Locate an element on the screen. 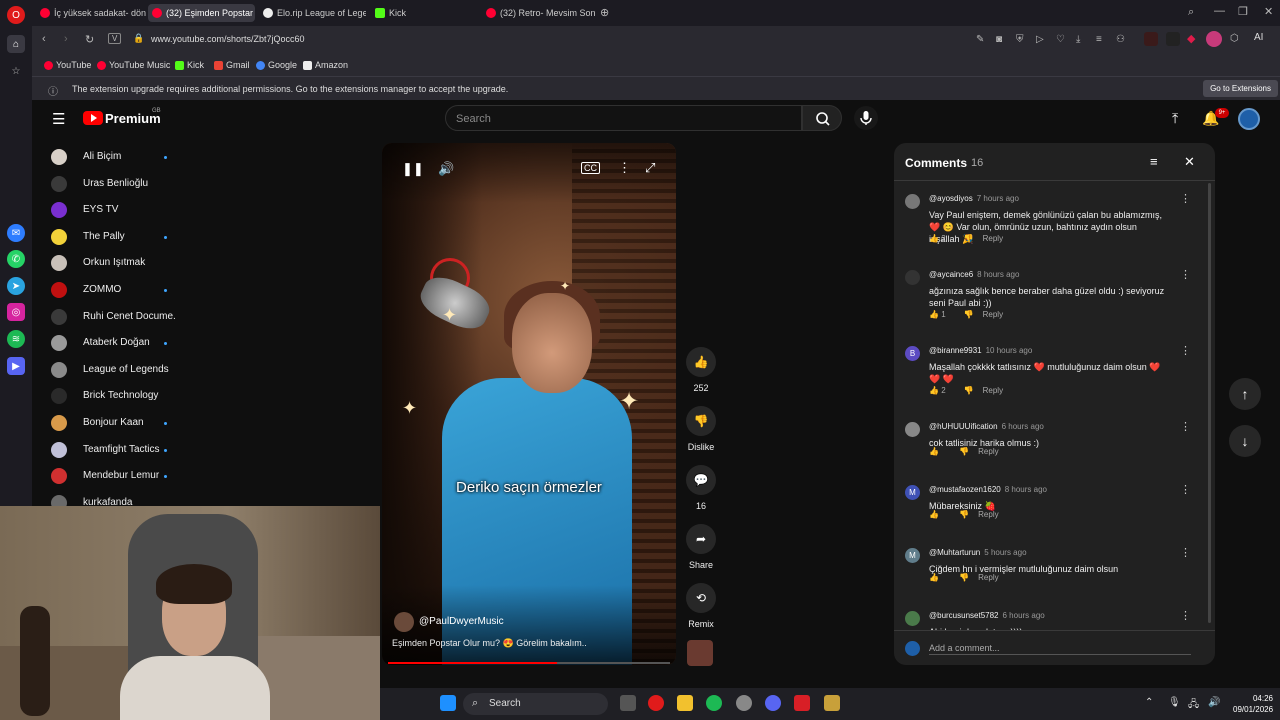 The height and width of the screenshot is (720, 1280). clock: 04:26 09/01/2026 is located at coordinates (1253, 704).